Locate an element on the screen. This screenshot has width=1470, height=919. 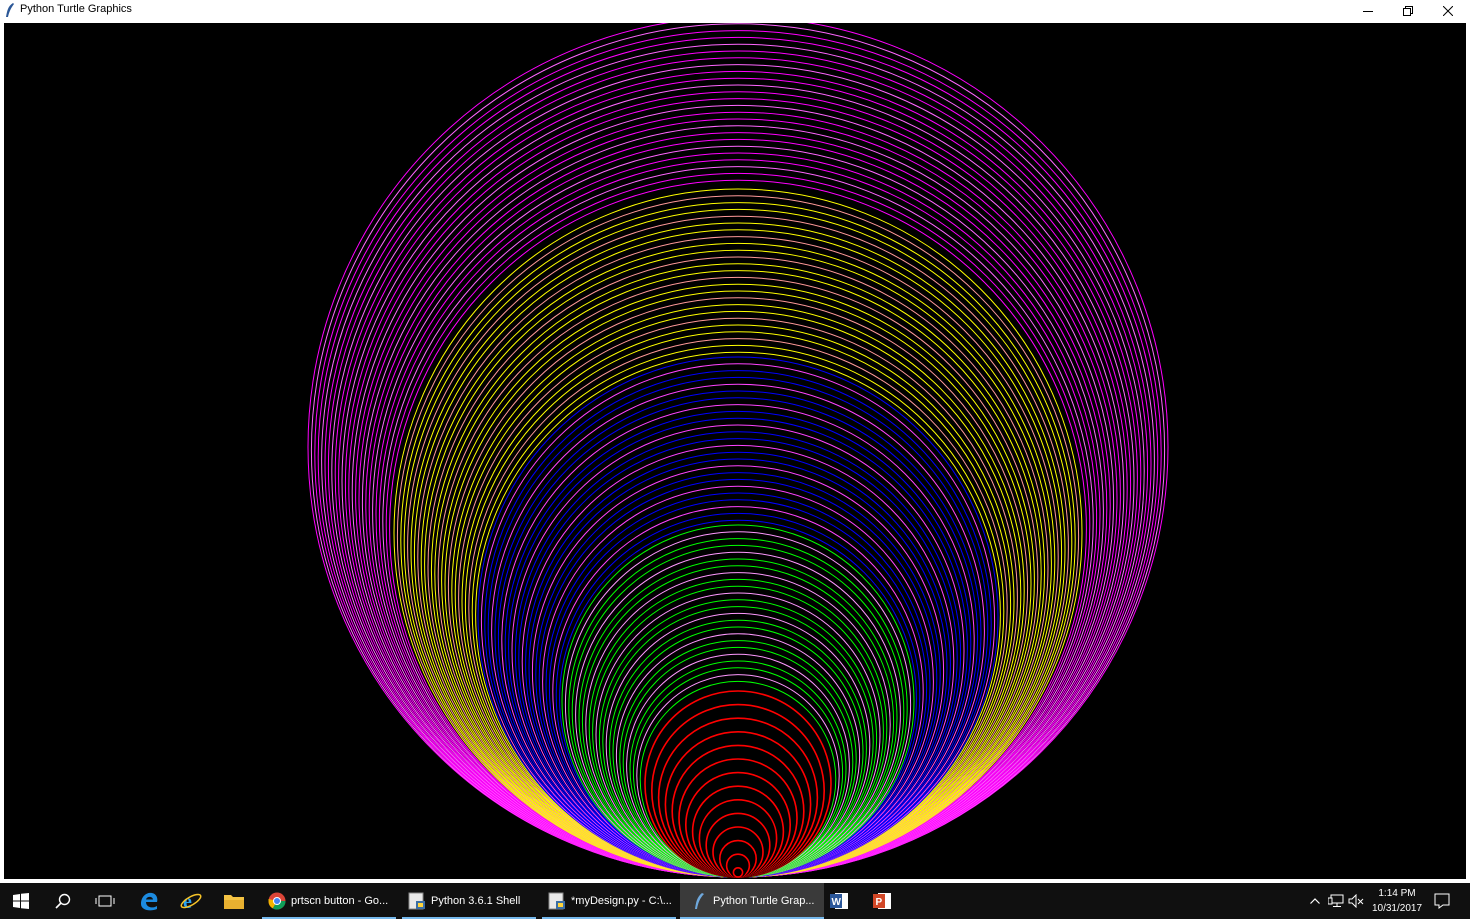
taskbar-app-python-shell: Python 3.6.1 Shell is located at coordinates (469, 901).